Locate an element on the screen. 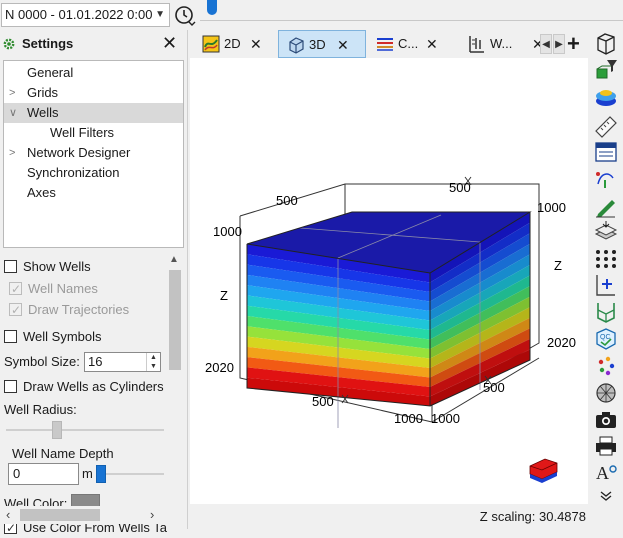 This screenshot has width=623, height=538. grid-stack-icon is located at coordinates (606, 232).